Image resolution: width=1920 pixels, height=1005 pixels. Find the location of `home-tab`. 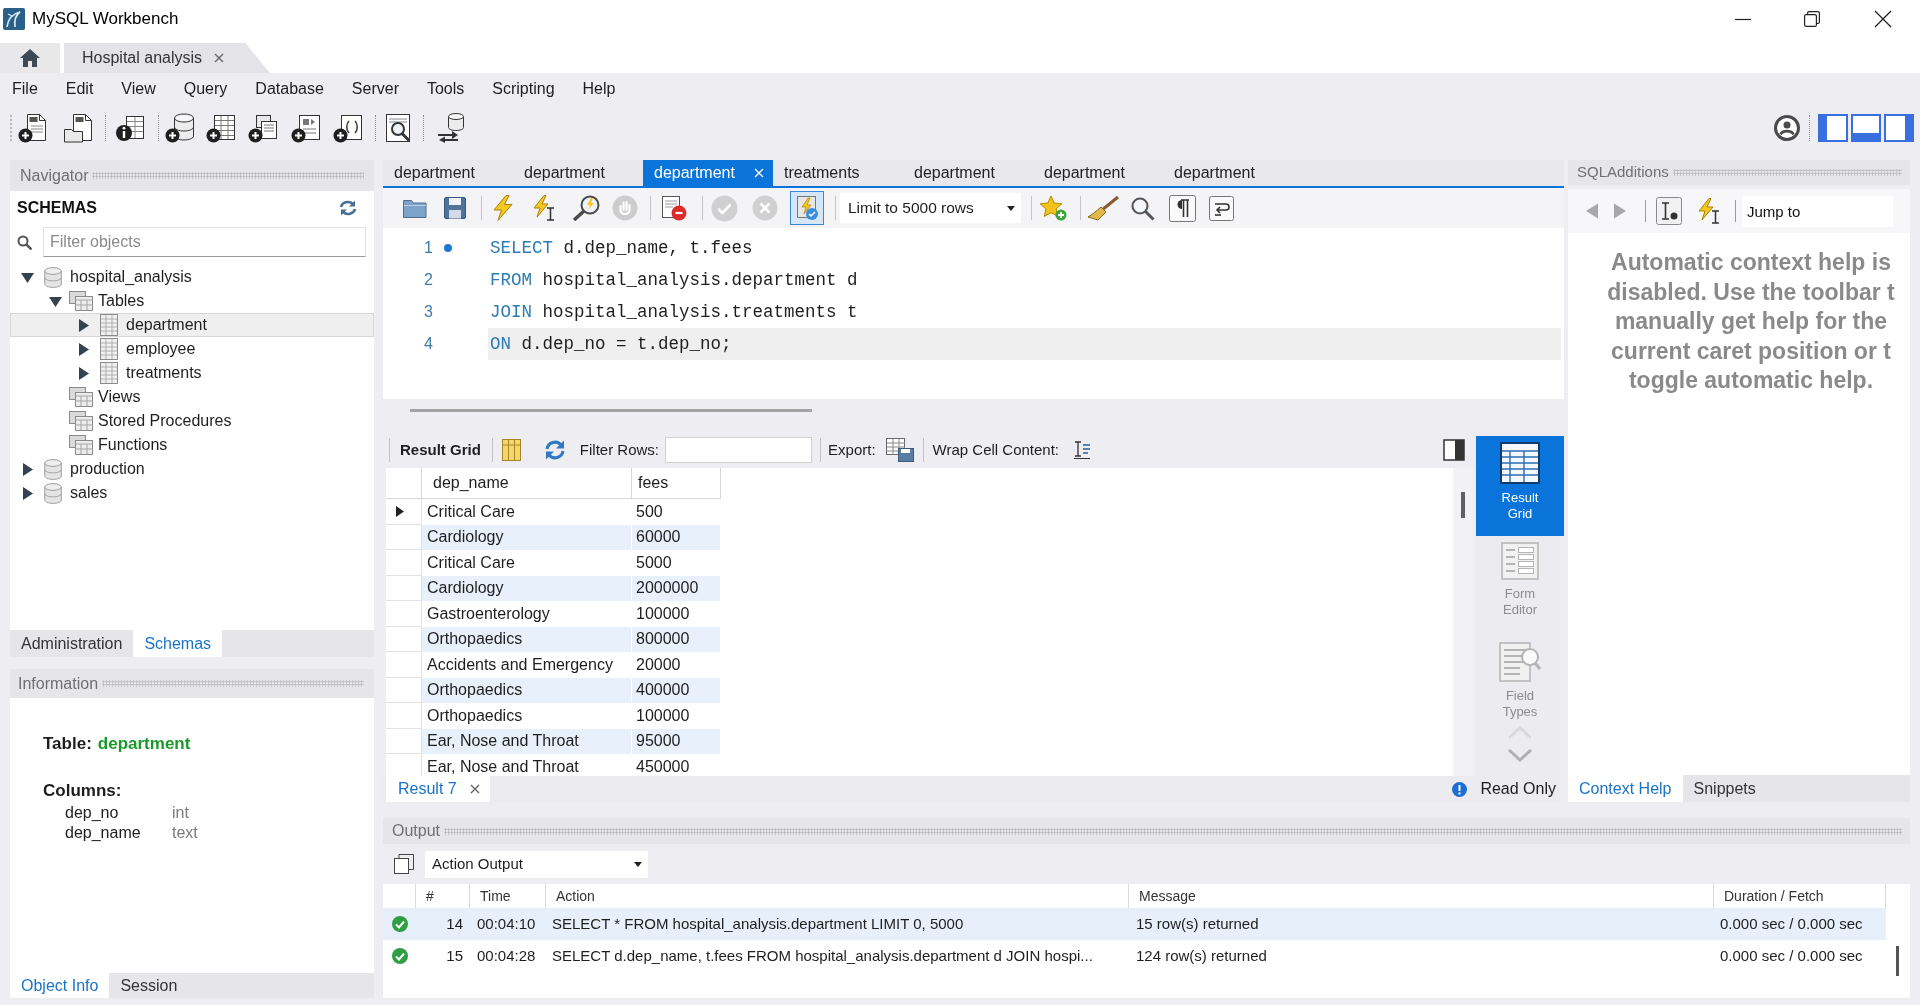

home-tab is located at coordinates (30, 58).